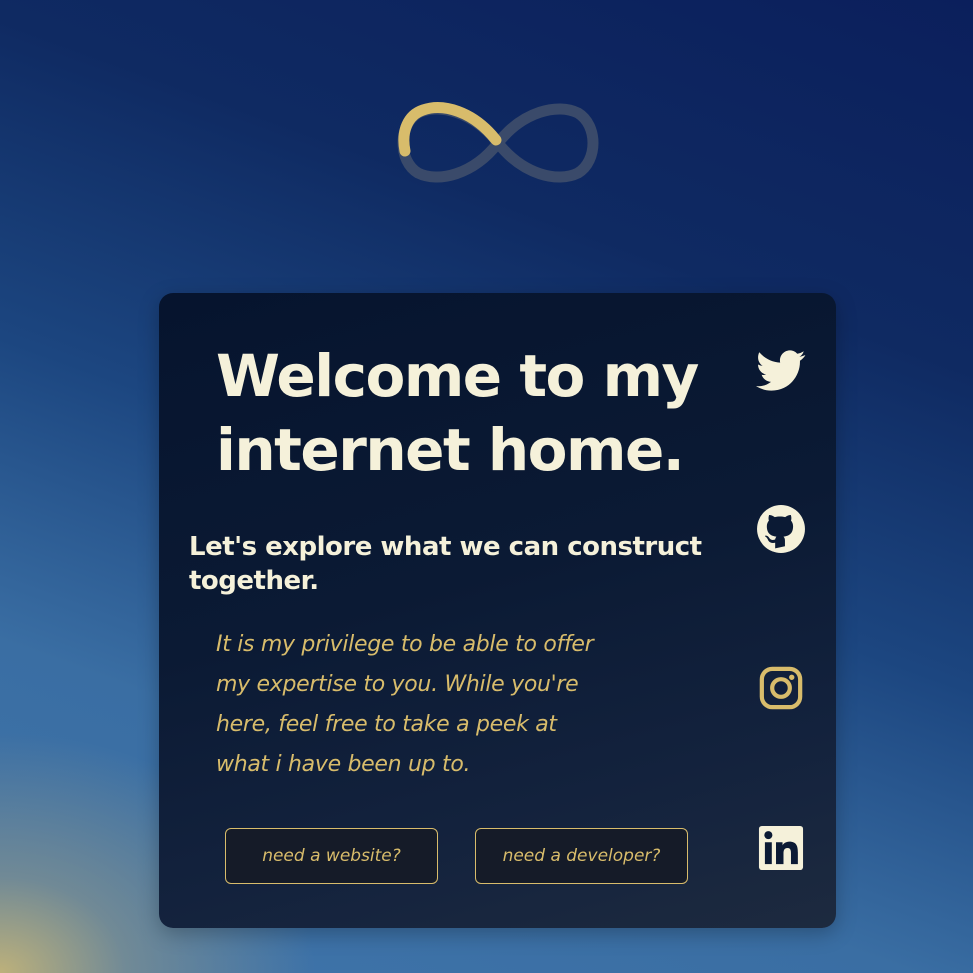  Describe the element at coordinates (331, 856) in the screenshot. I see `need-website-button: need a website?` at that location.